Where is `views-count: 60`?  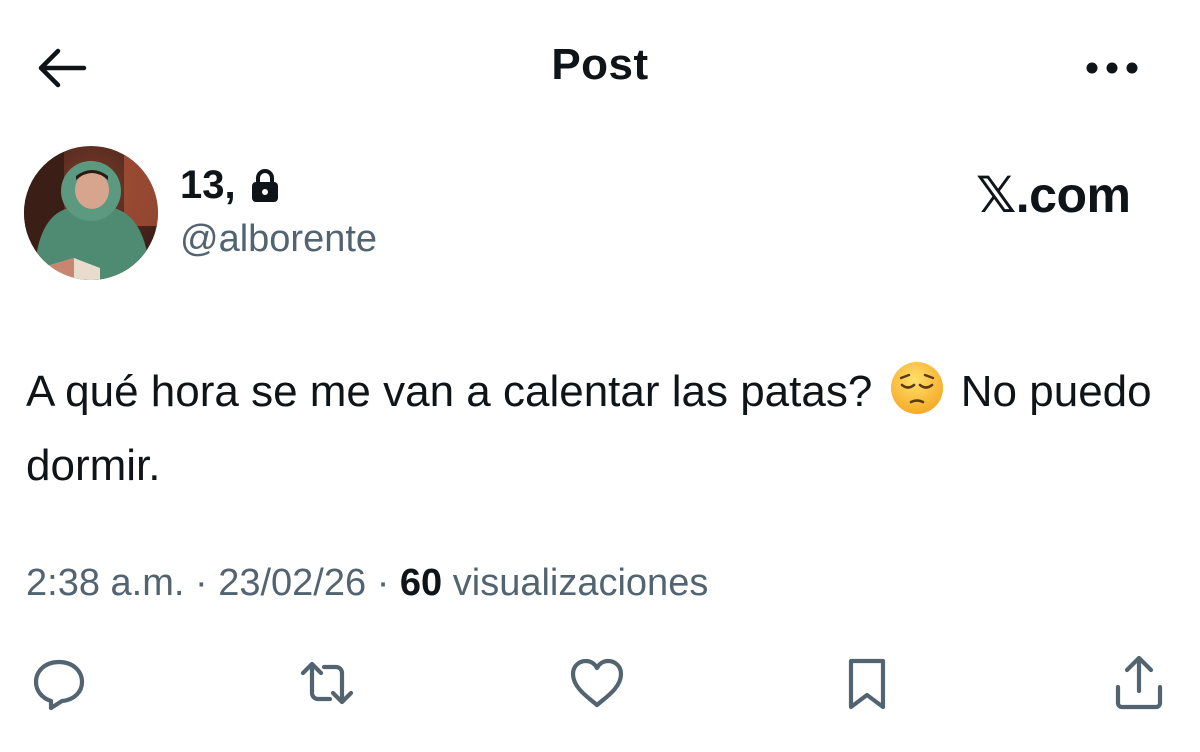 views-count: 60 is located at coordinates (421, 583).